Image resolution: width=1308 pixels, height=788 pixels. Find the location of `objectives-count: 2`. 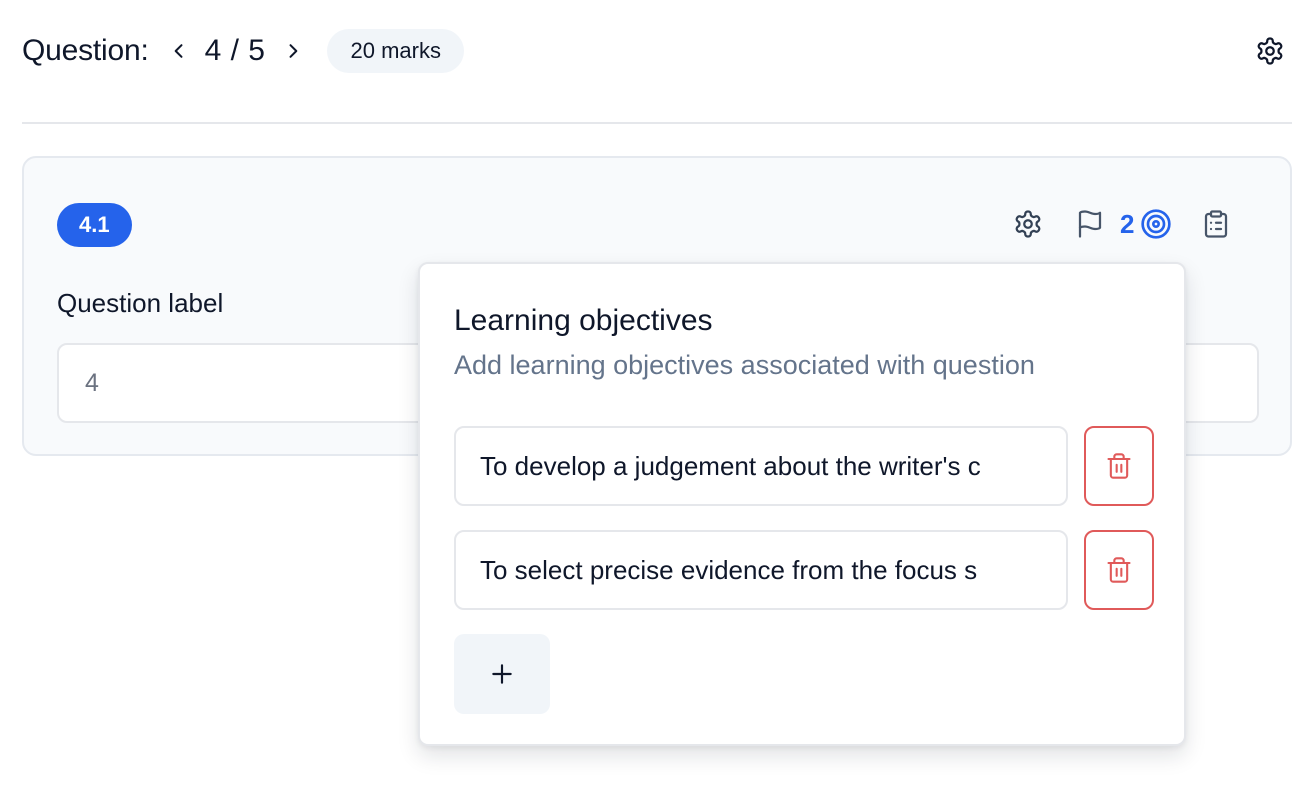

objectives-count: 2 is located at coordinates (1127, 223).